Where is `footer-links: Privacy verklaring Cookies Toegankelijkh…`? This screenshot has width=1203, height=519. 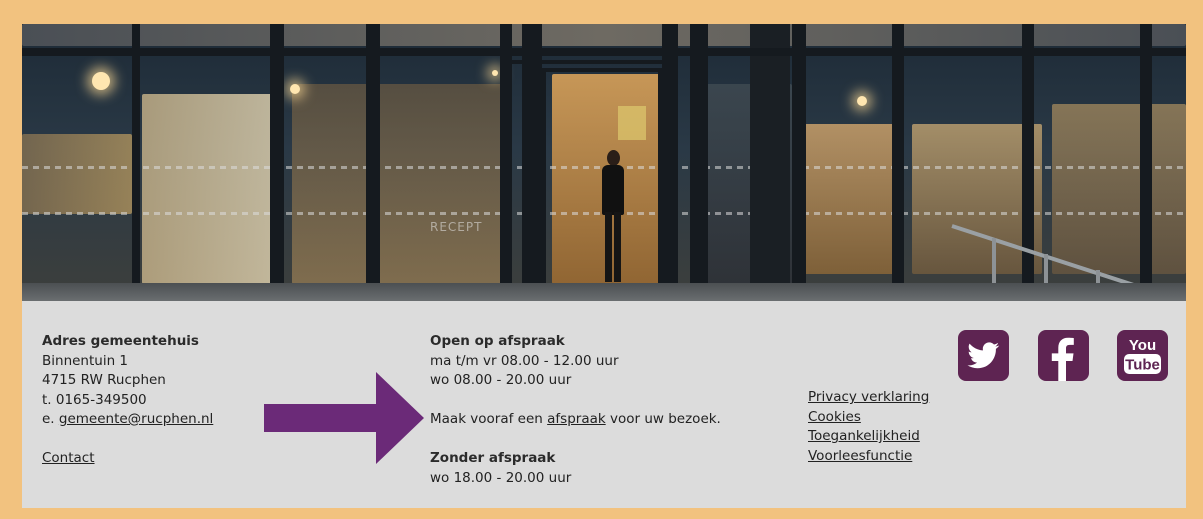 footer-links: Privacy verklaring Cookies Toegankelijkh… is located at coordinates (868, 427).